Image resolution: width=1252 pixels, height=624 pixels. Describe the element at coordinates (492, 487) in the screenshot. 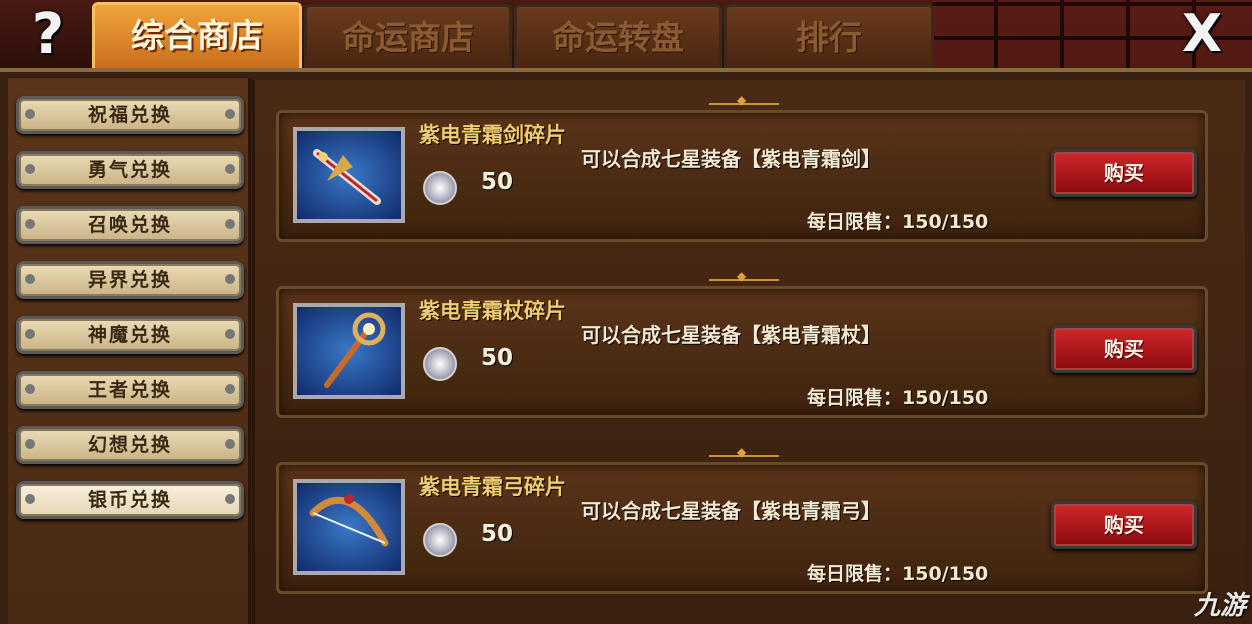

I see `item-name: 紫电青霜弓碎片` at that location.